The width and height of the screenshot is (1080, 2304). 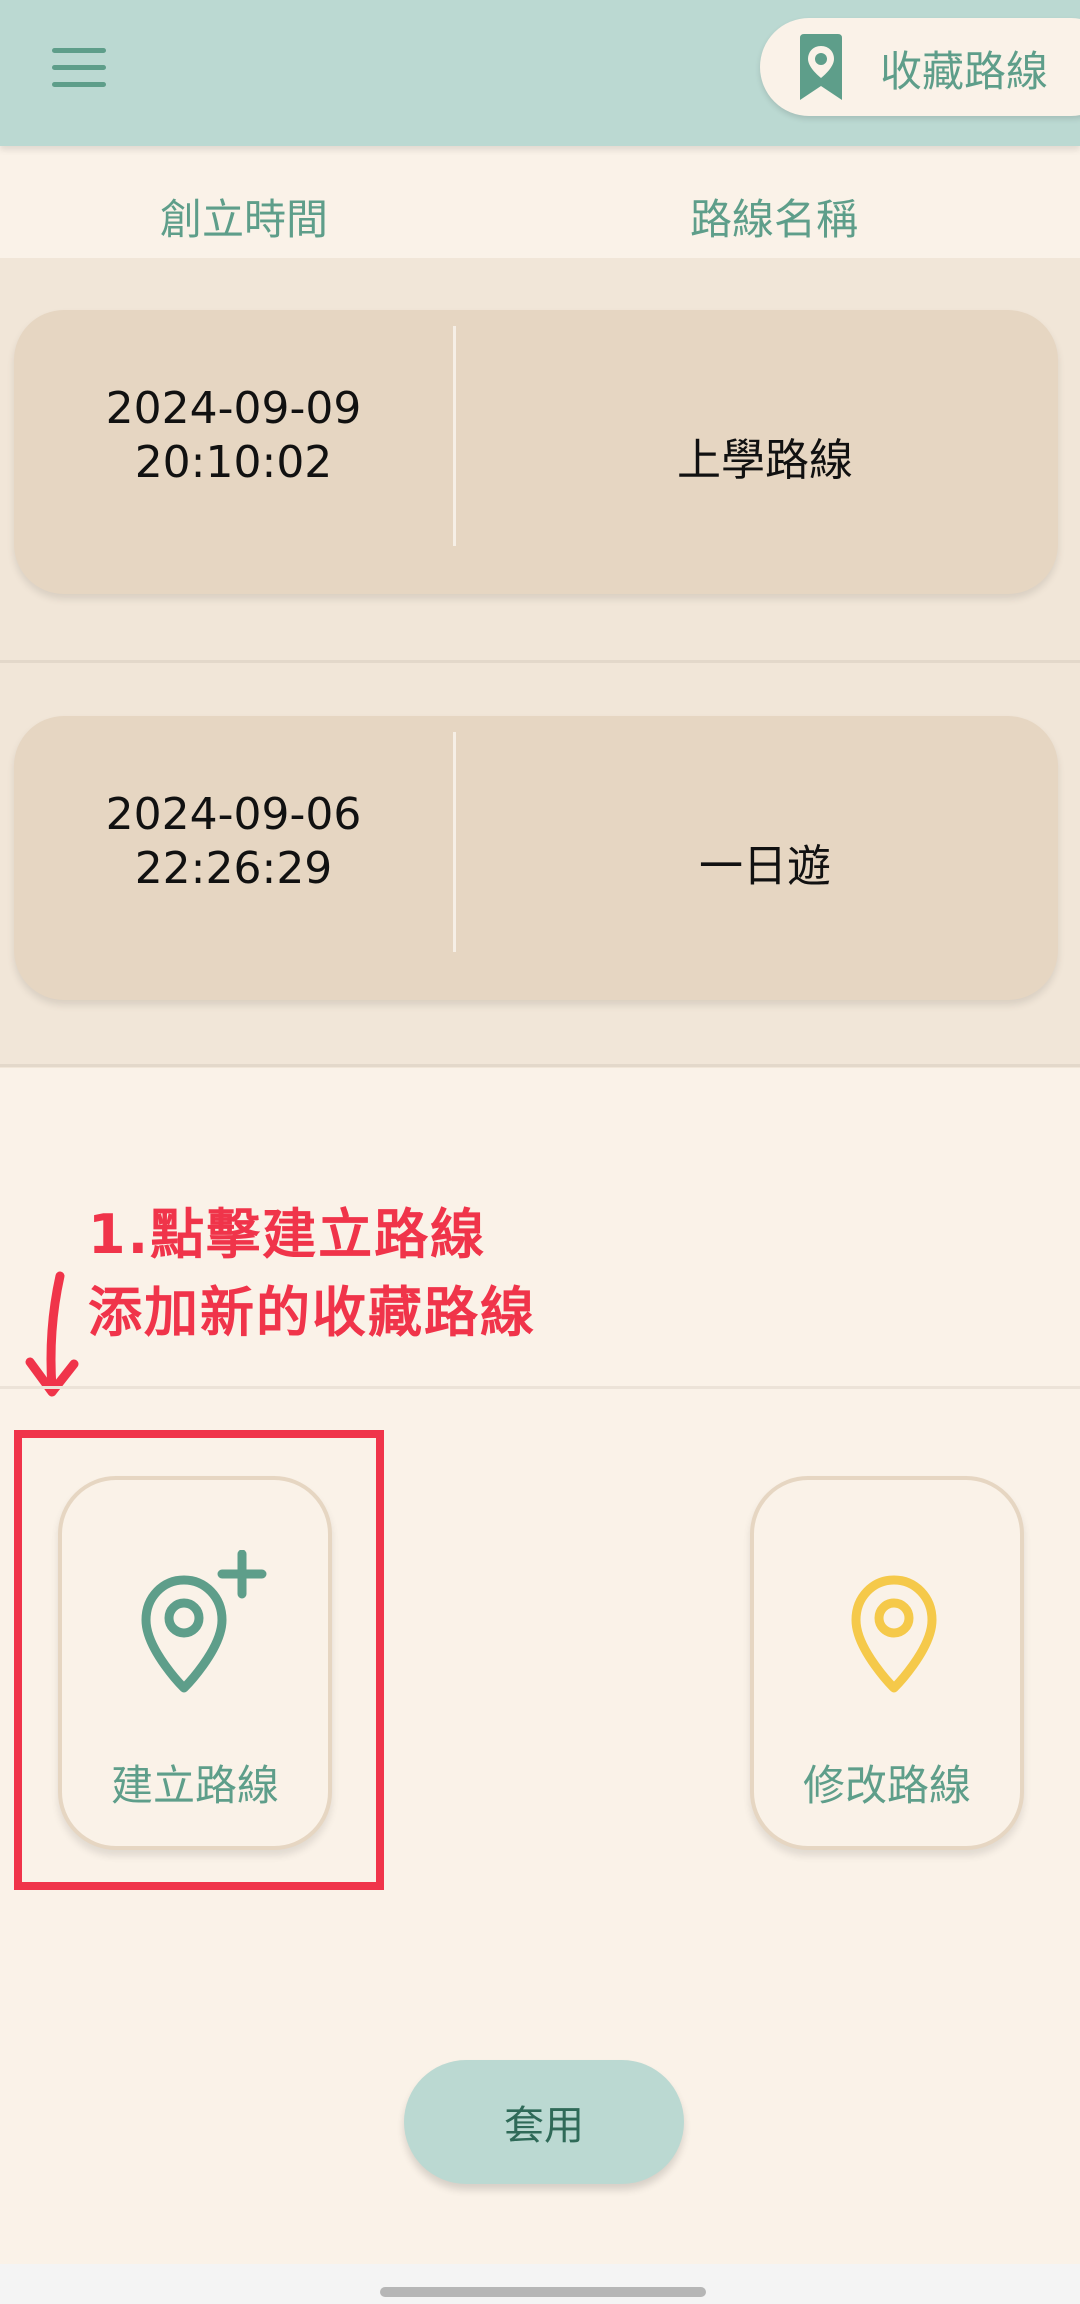 What do you see at coordinates (233, 814) in the screenshot?
I see `route-date: 2024-09-06` at bounding box center [233, 814].